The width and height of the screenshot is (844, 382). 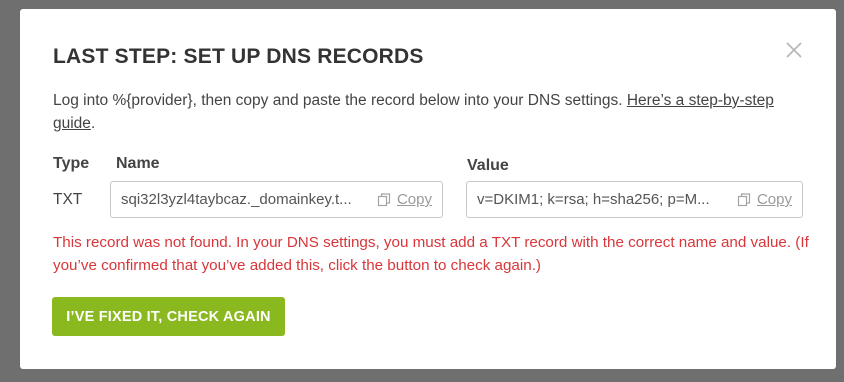 I want to click on name-column-header: Name, so click(x=138, y=163).